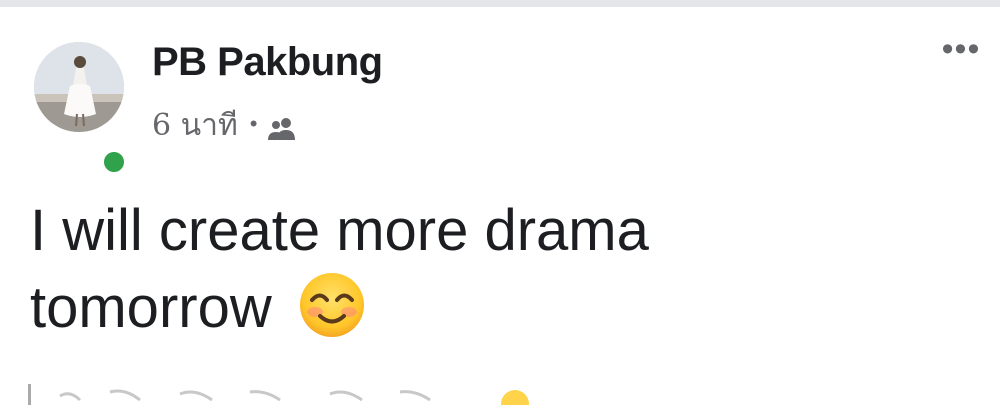 The width and height of the screenshot is (1000, 410). I want to click on author-name: PB Pakbung, so click(267, 62).